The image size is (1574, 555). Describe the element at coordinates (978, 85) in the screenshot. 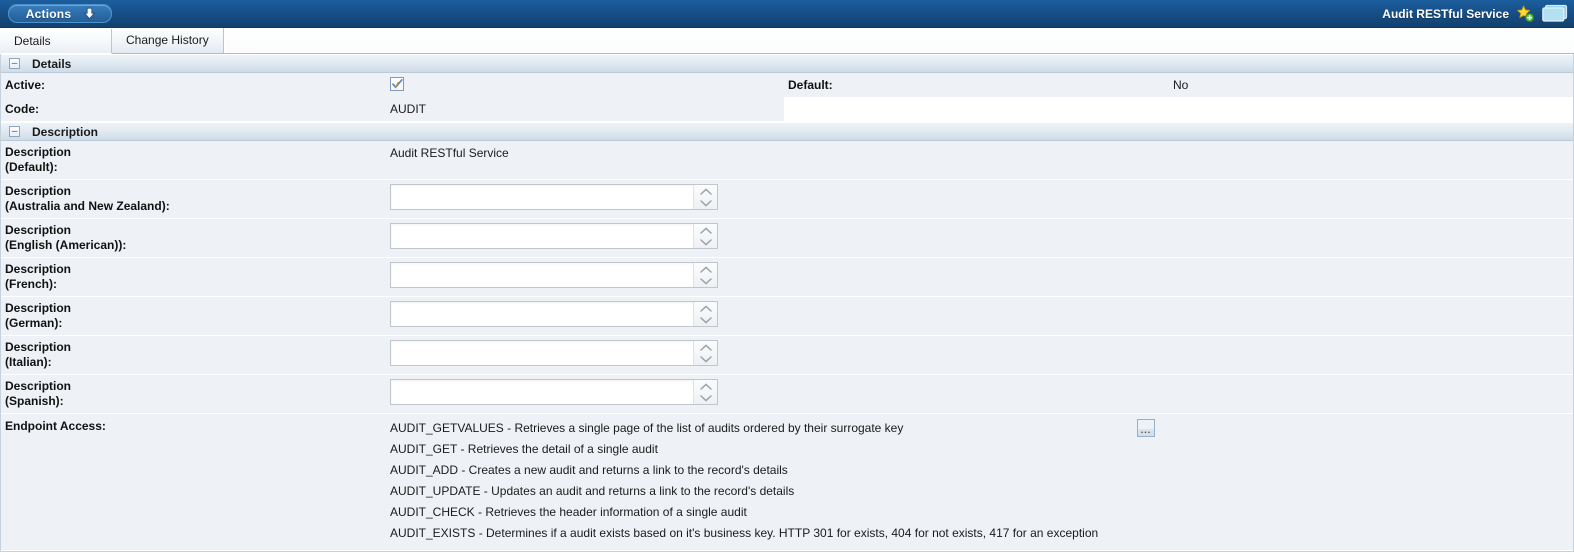

I see `default-label: Default:` at that location.